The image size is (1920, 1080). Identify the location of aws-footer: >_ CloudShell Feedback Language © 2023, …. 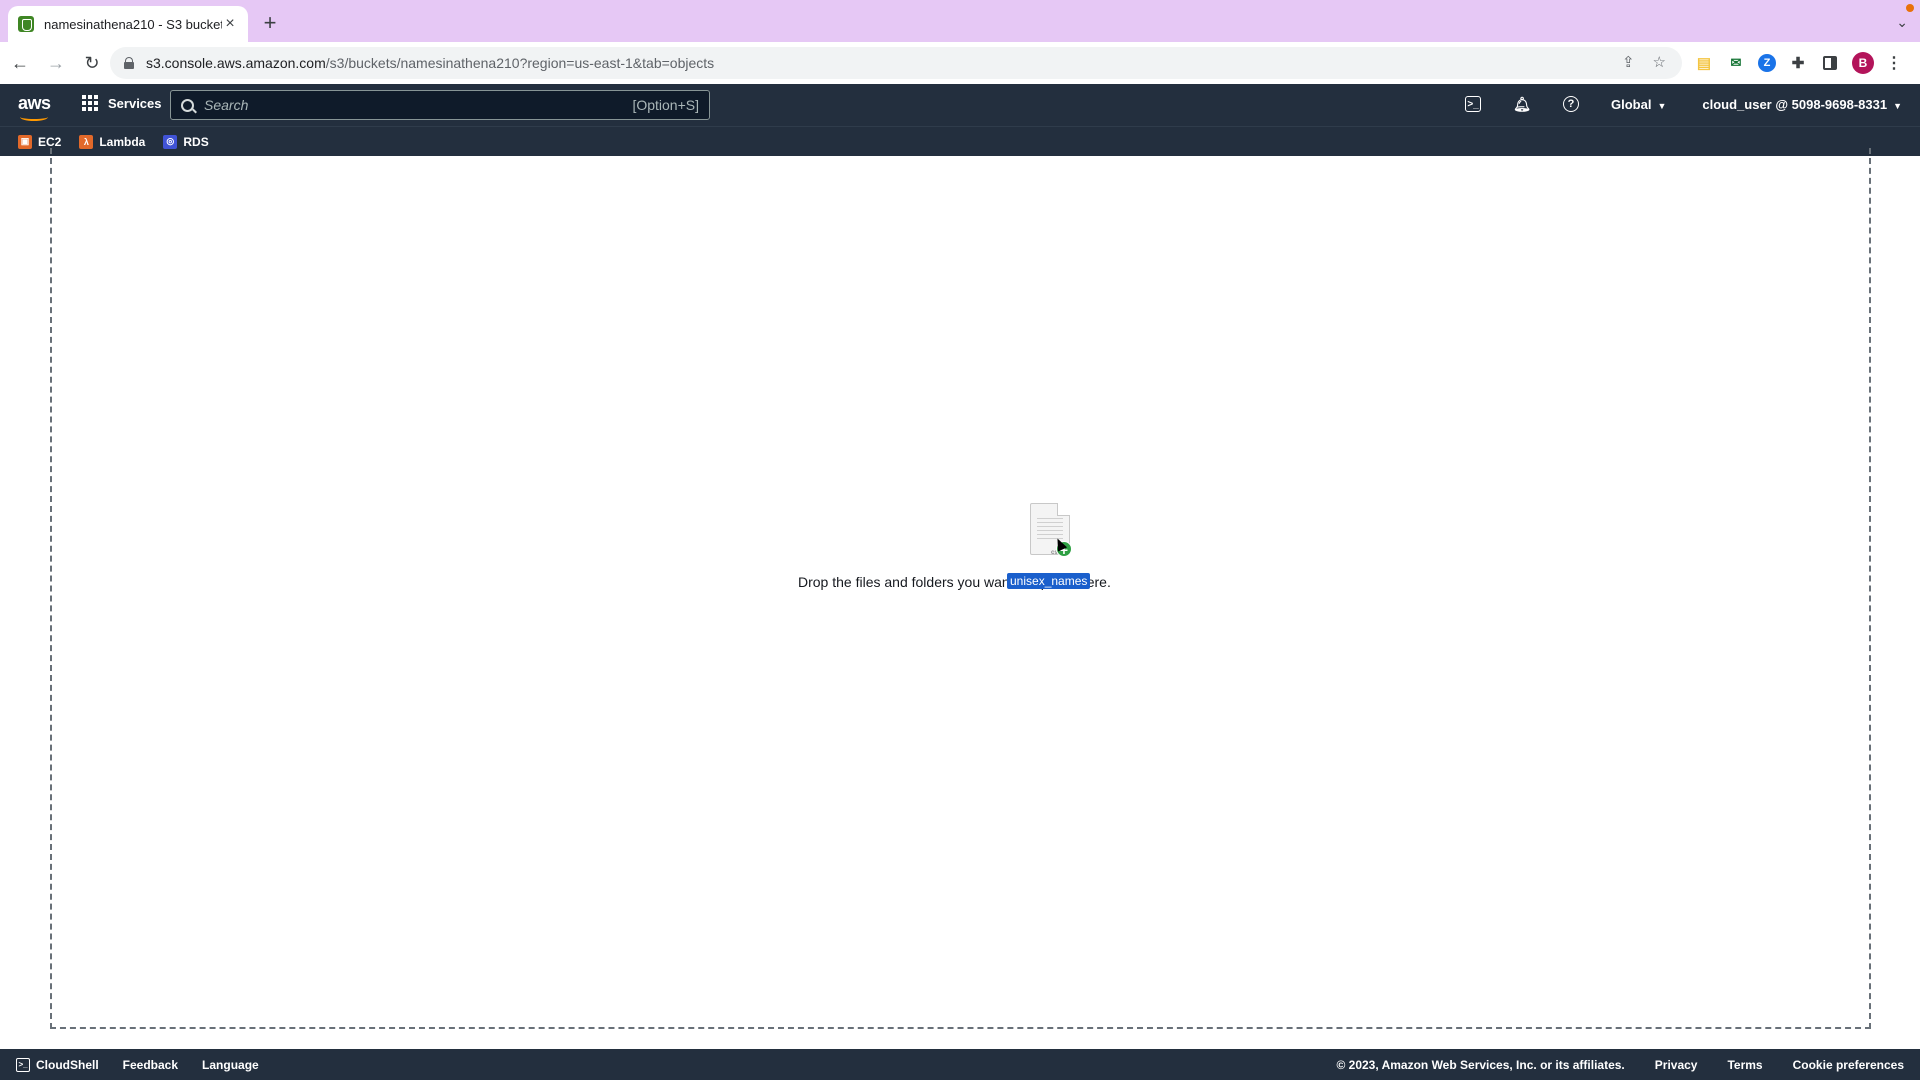
(960, 1064).